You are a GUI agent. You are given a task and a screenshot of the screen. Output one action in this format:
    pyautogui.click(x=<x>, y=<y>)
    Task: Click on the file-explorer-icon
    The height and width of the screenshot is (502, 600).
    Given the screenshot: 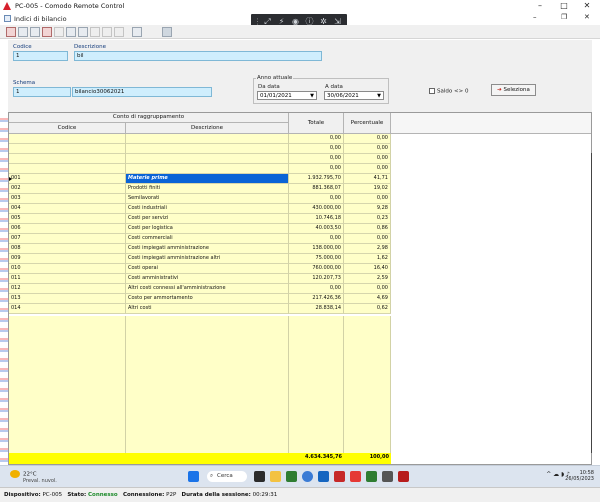 What is the action you would take?
    pyautogui.click(x=275, y=476)
    